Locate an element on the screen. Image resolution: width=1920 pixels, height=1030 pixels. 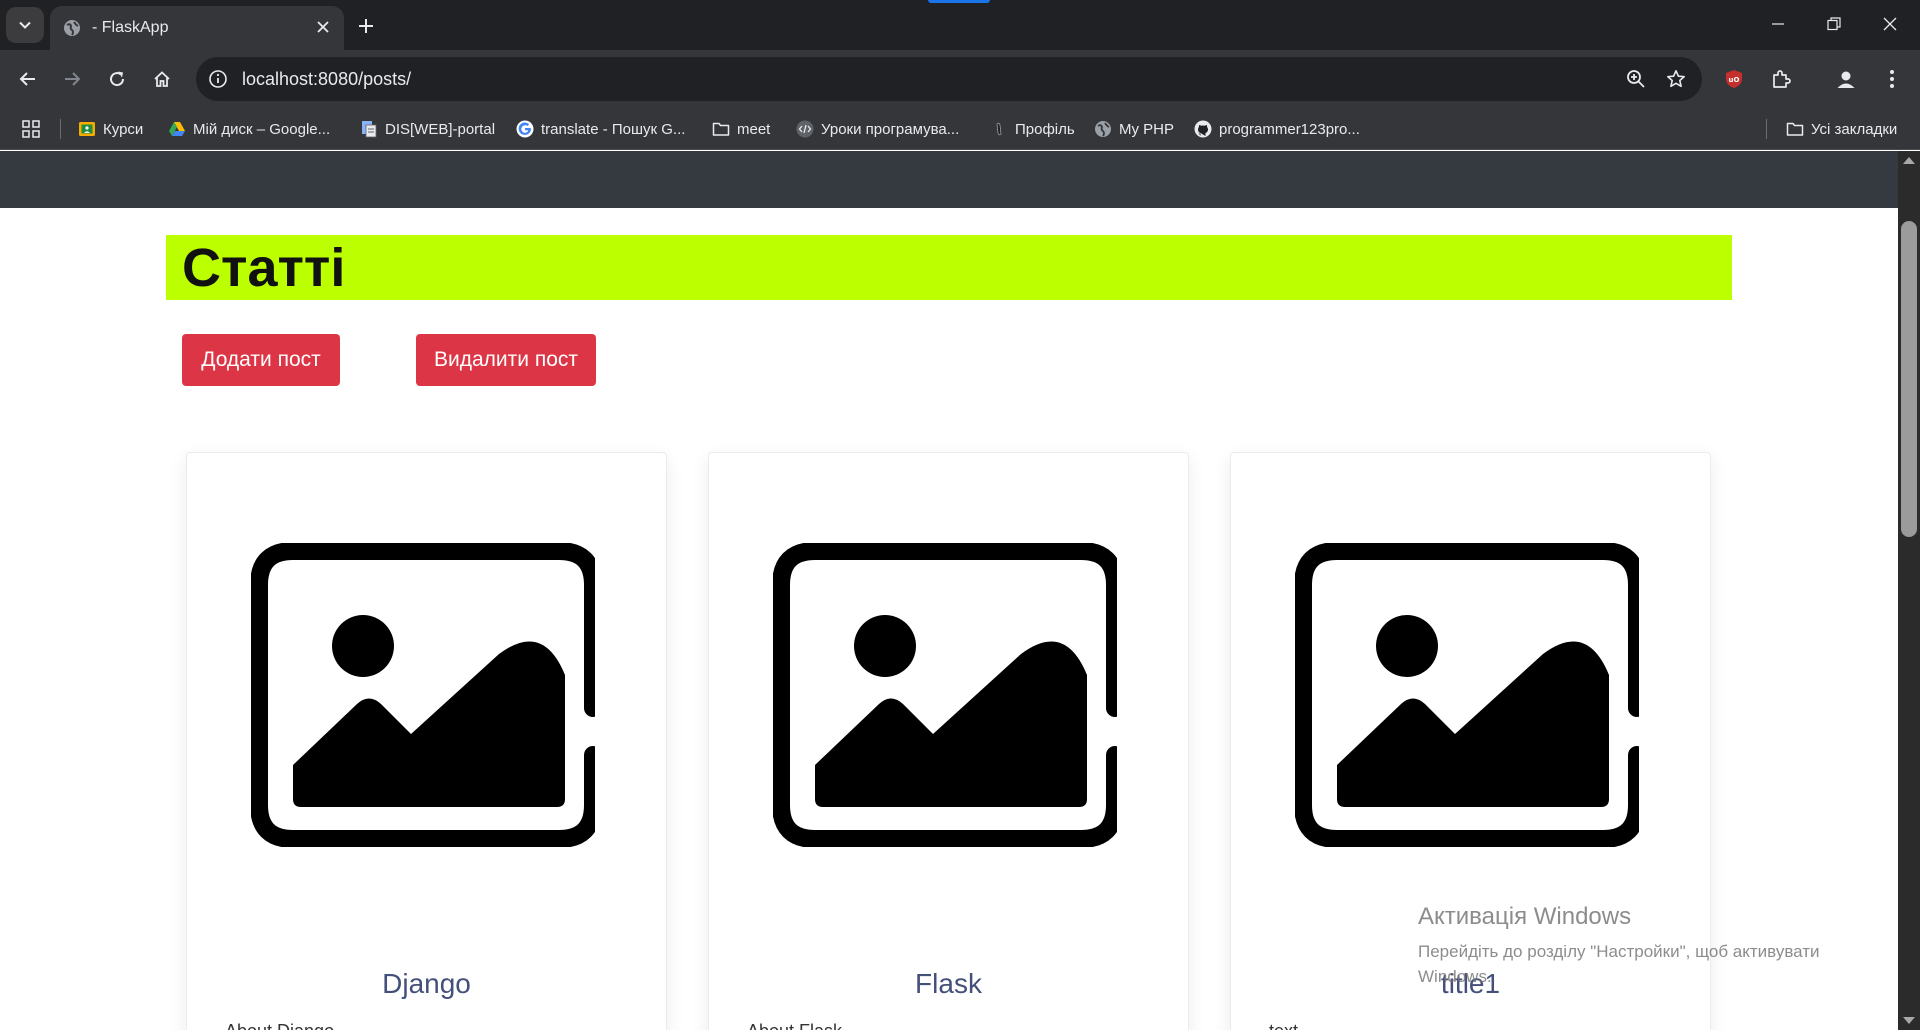
tab-close-button is located at coordinates (323, 27).